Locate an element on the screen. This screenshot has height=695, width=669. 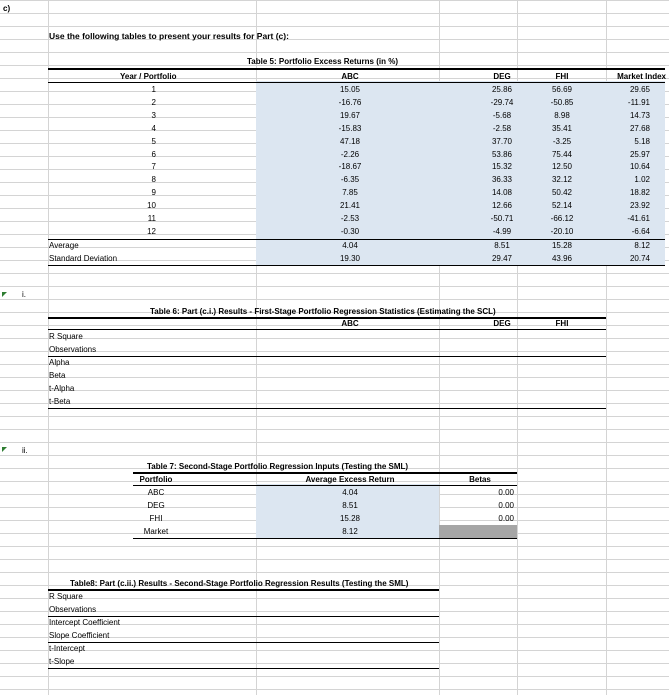
table6-row-label: t-Alpha is located at coordinates (62, 388).